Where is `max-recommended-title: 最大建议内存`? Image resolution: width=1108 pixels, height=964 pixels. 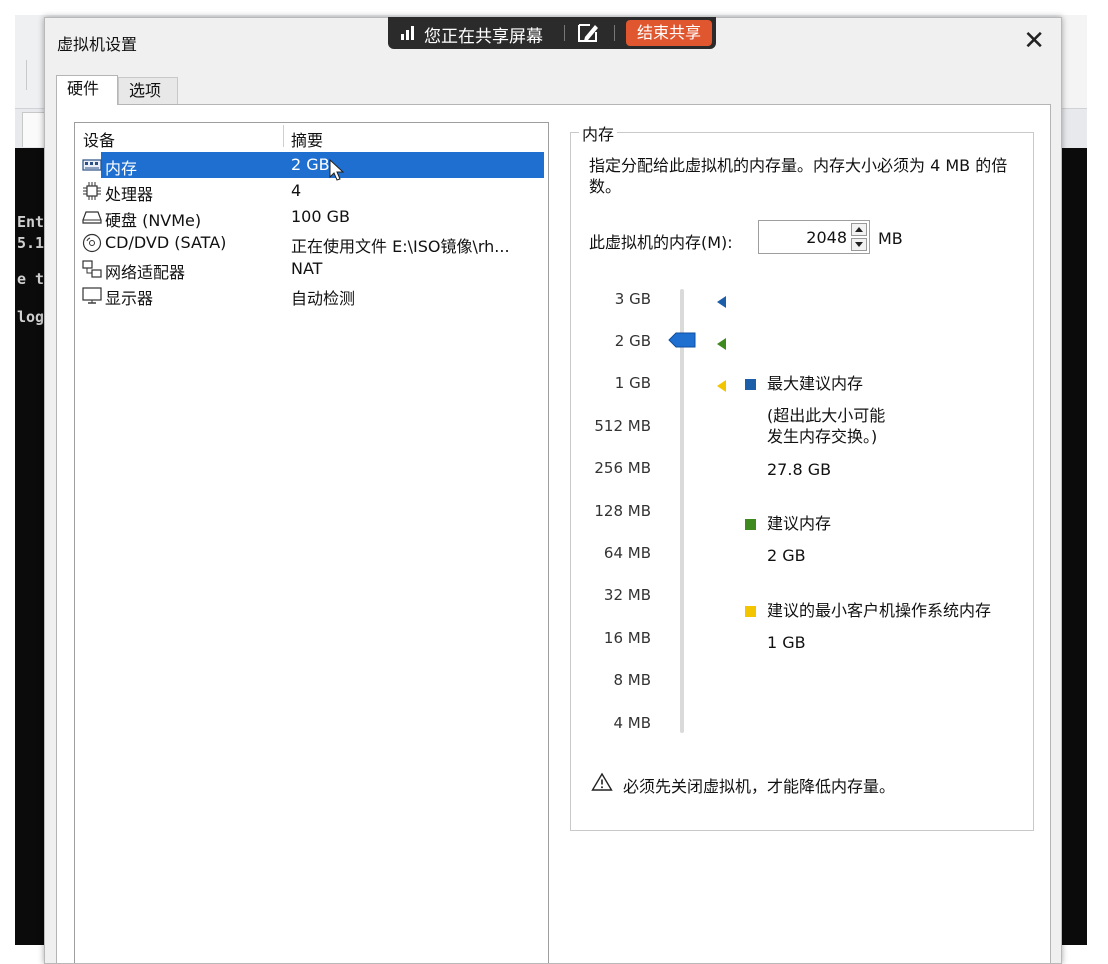 max-recommended-title: 最大建议内存 is located at coordinates (815, 383).